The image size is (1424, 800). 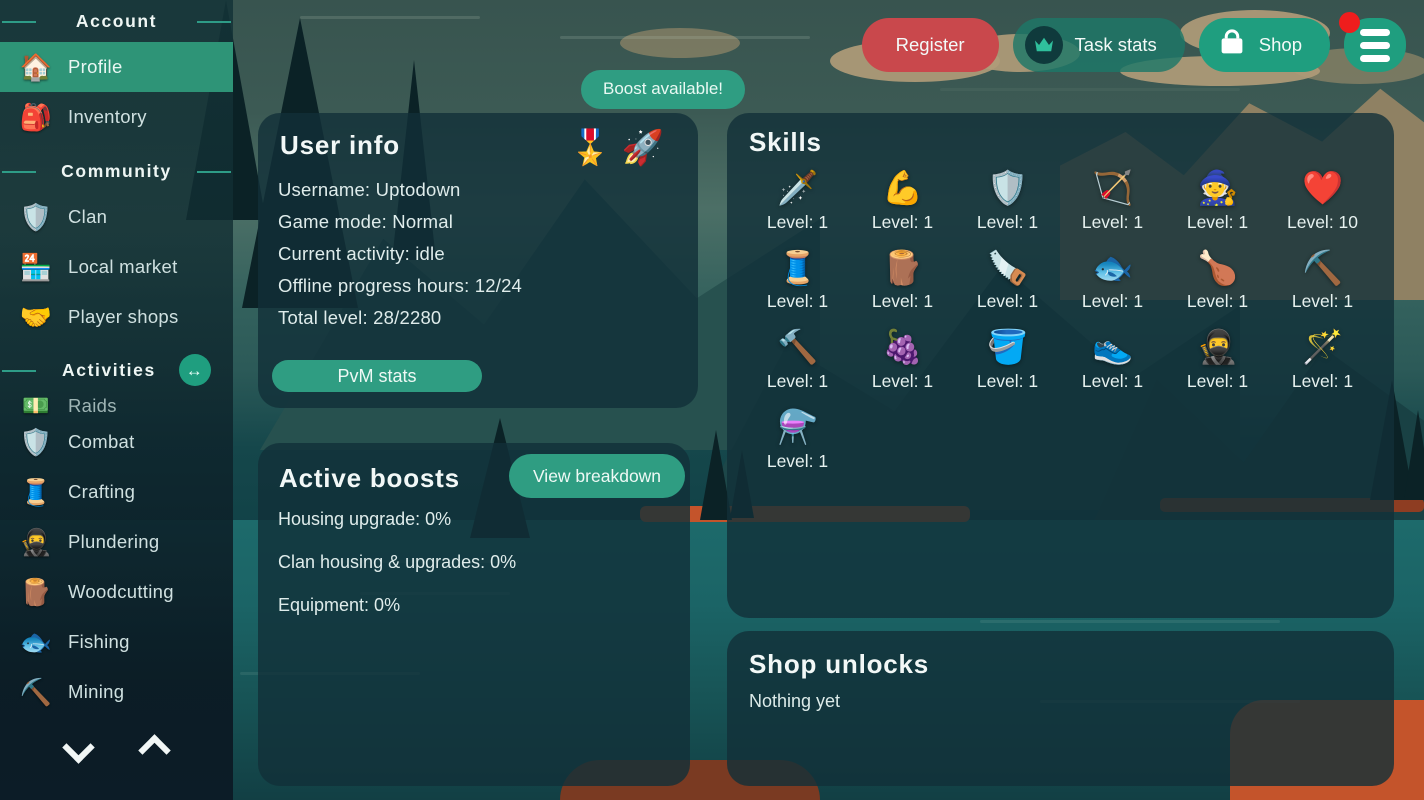 What do you see at coordinates (1217, 361) in the screenshot?
I see `skill-plundering: 🥷 Level: 1` at bounding box center [1217, 361].